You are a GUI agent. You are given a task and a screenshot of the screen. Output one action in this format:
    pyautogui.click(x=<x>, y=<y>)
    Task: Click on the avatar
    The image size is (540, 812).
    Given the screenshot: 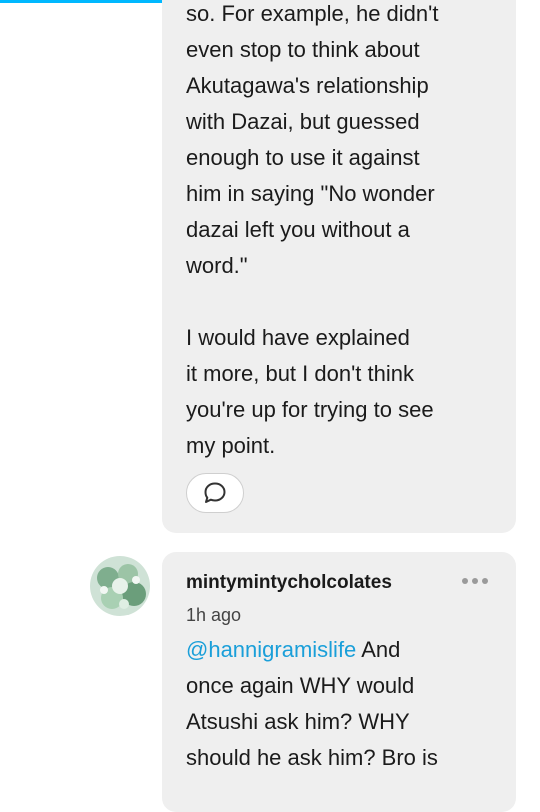 What is the action you would take?
    pyautogui.click(x=120, y=586)
    